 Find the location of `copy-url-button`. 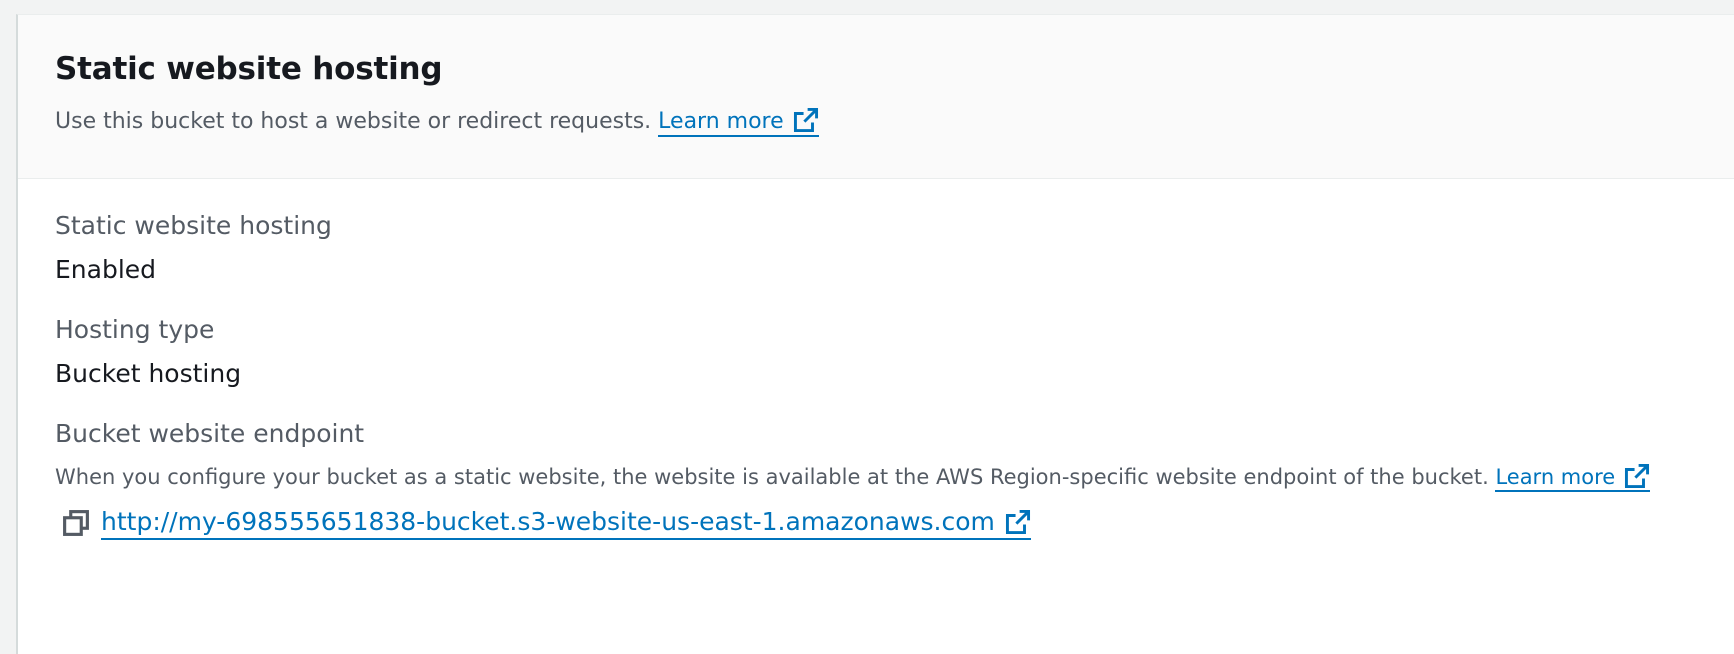

copy-url-button is located at coordinates (76, 523).